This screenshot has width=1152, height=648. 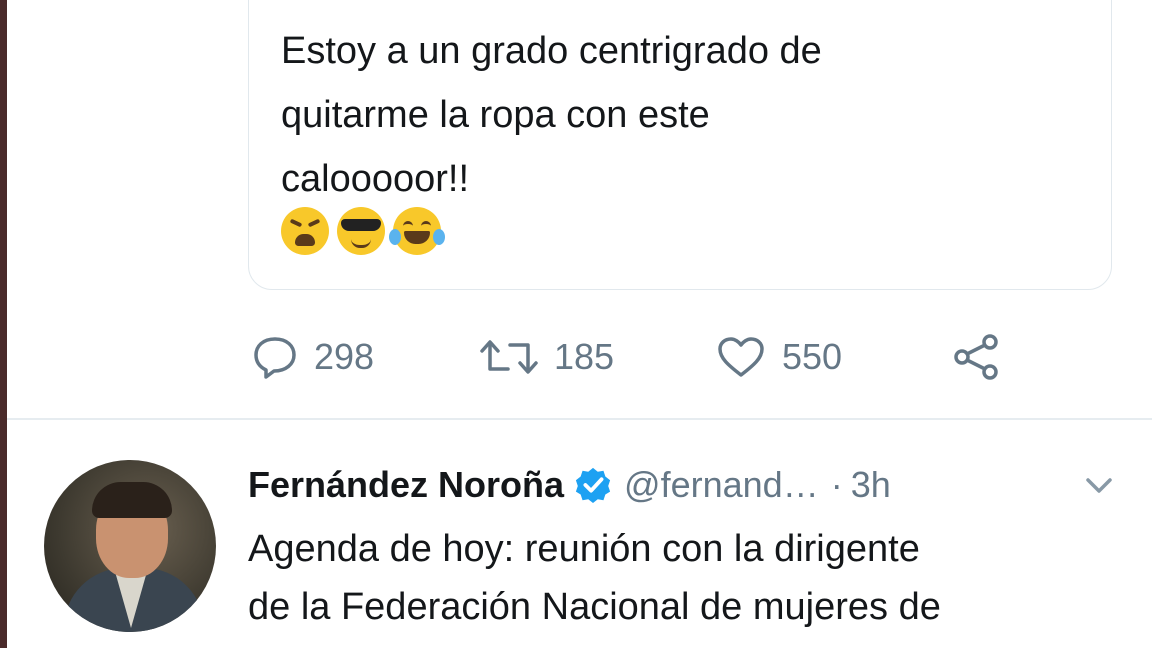 What do you see at coordinates (593, 485) in the screenshot?
I see `verified-badge-icon` at bounding box center [593, 485].